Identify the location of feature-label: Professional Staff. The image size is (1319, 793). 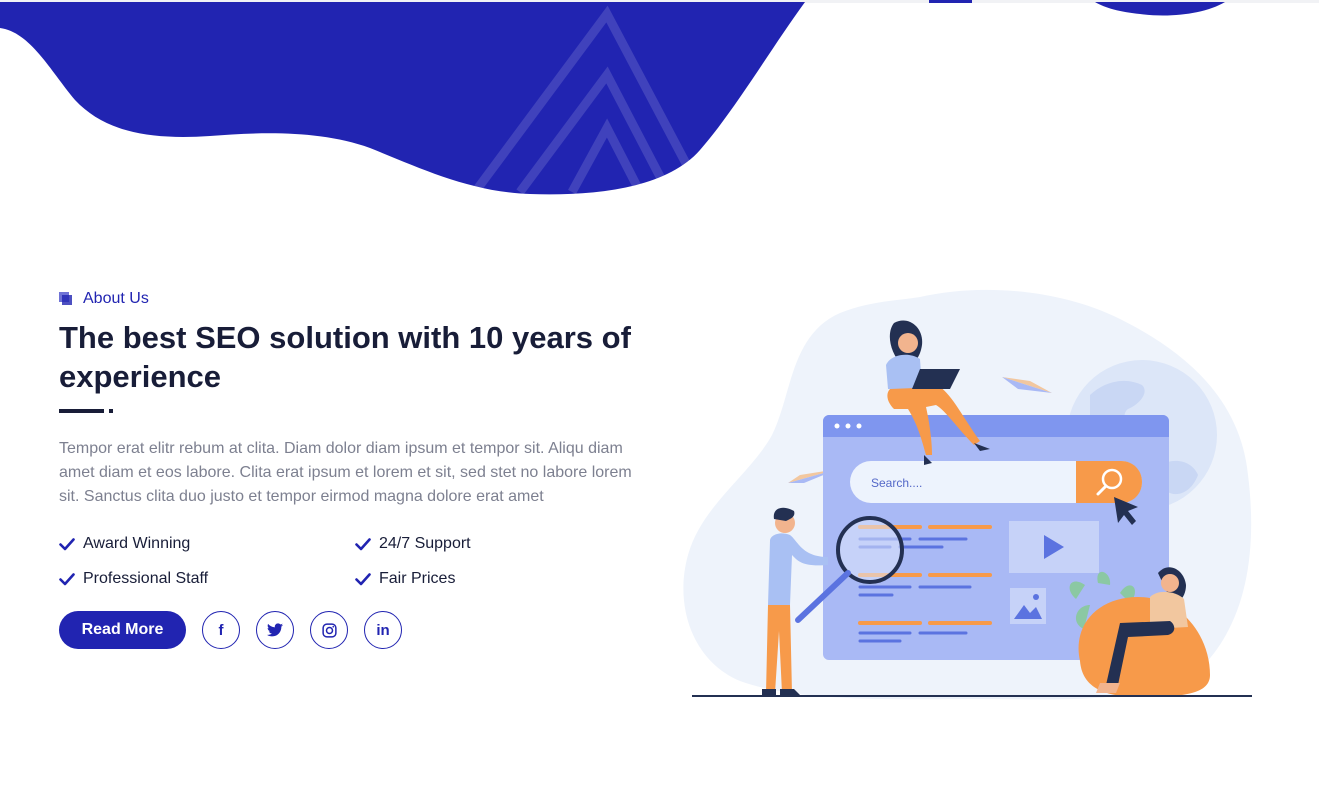
(146, 578).